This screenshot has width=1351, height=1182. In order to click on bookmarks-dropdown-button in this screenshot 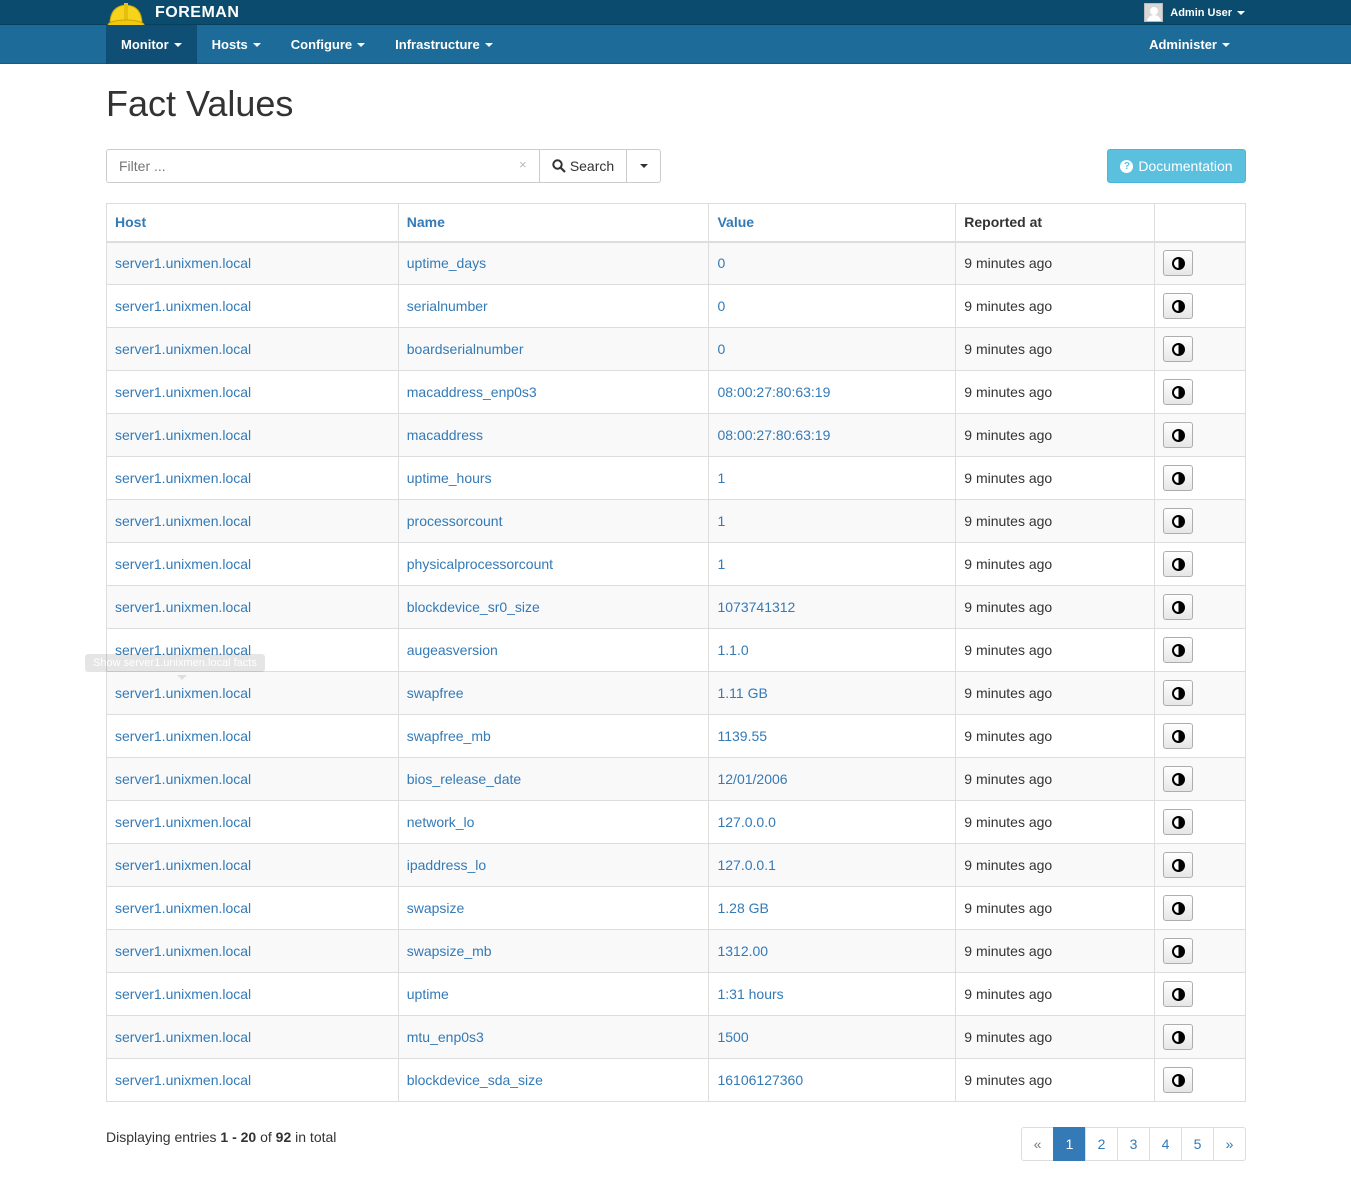, I will do `click(644, 166)`.